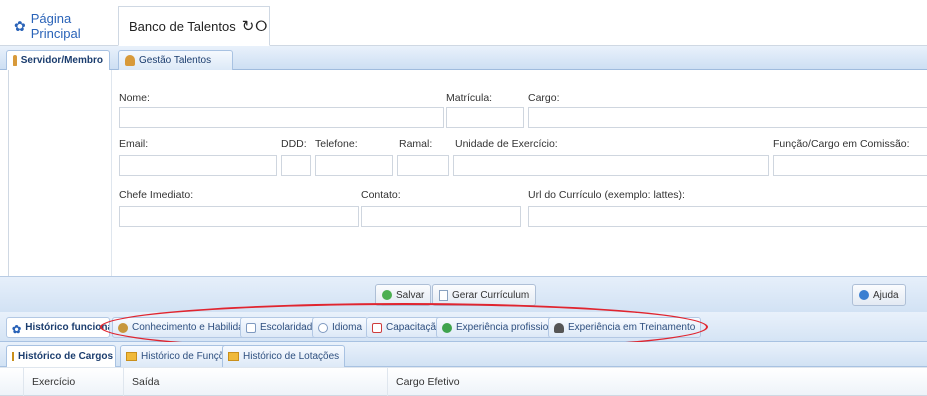  Describe the element at coordinates (61, 60) in the screenshot. I see `tab-servidor-membro-label: Servidor/Membro` at that location.